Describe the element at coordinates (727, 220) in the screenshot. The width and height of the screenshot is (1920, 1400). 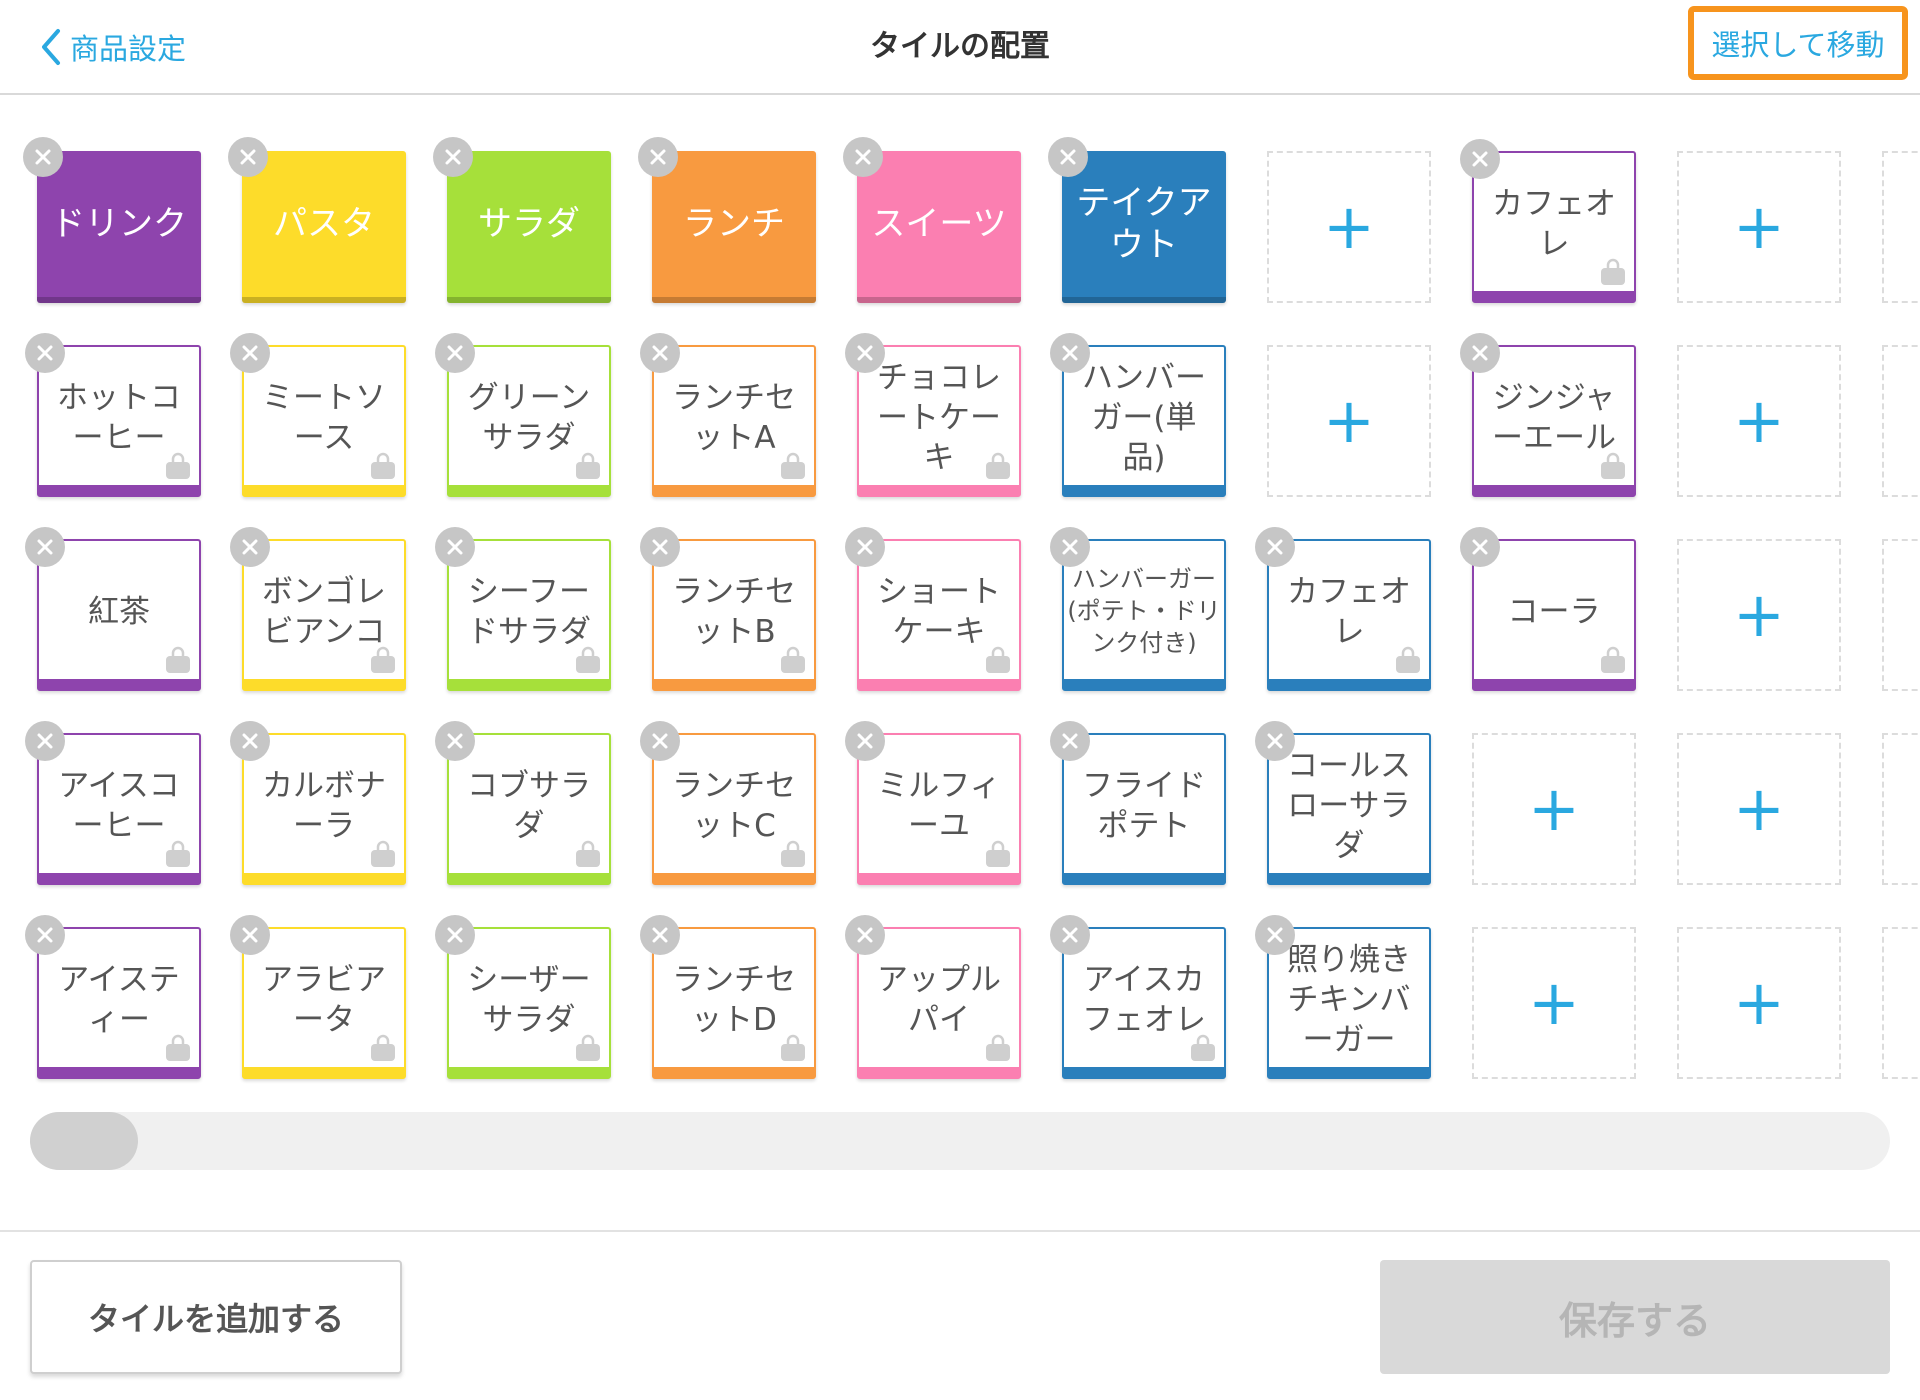
I see `category-tile: ランチ` at that location.